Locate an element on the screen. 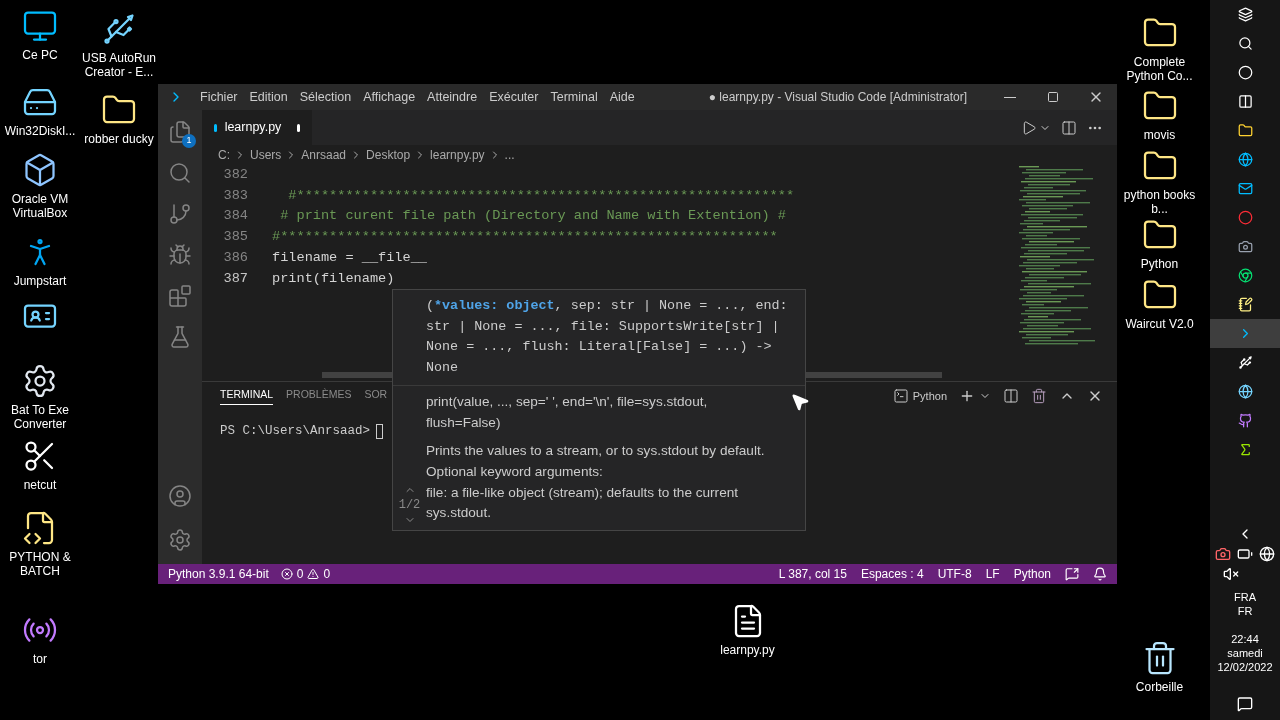 The image size is (1280, 720). signature-pager: 1/2 is located at coordinates (409, 506).